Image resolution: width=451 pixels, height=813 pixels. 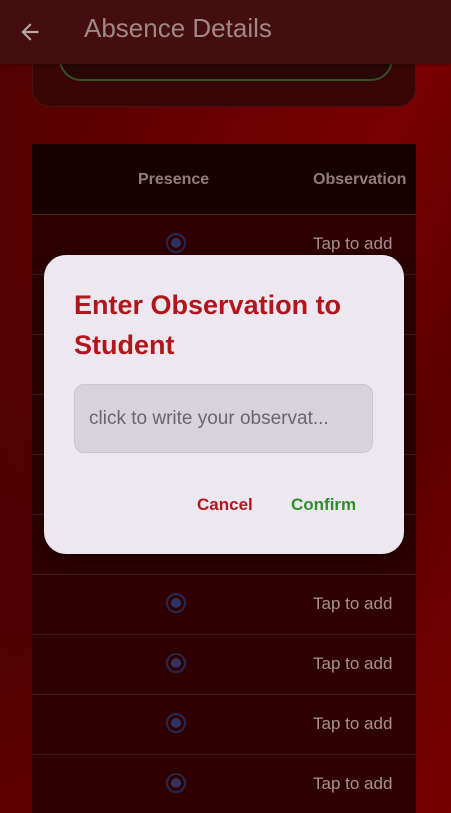 I want to click on confirm-button: Confirm, so click(x=323, y=505).